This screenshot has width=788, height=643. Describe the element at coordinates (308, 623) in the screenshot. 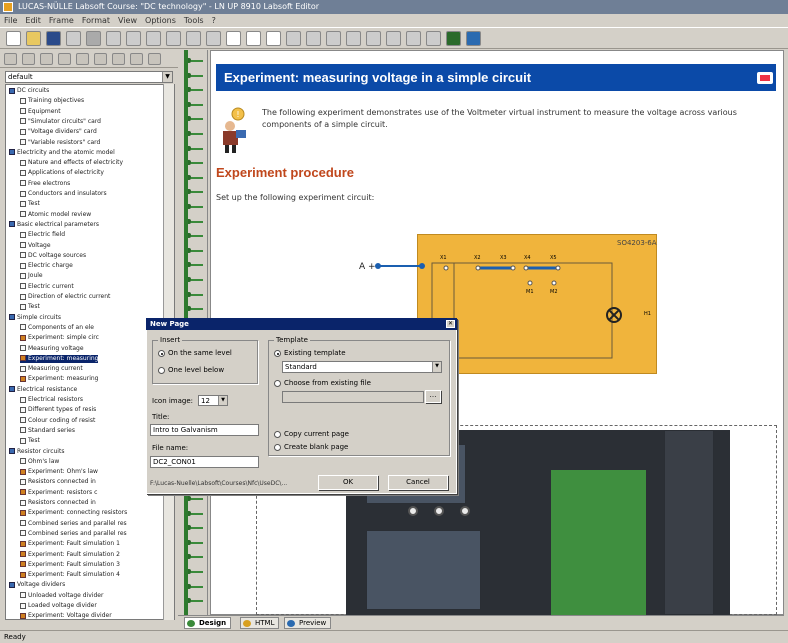

I see `tab-preview: Preview` at that location.